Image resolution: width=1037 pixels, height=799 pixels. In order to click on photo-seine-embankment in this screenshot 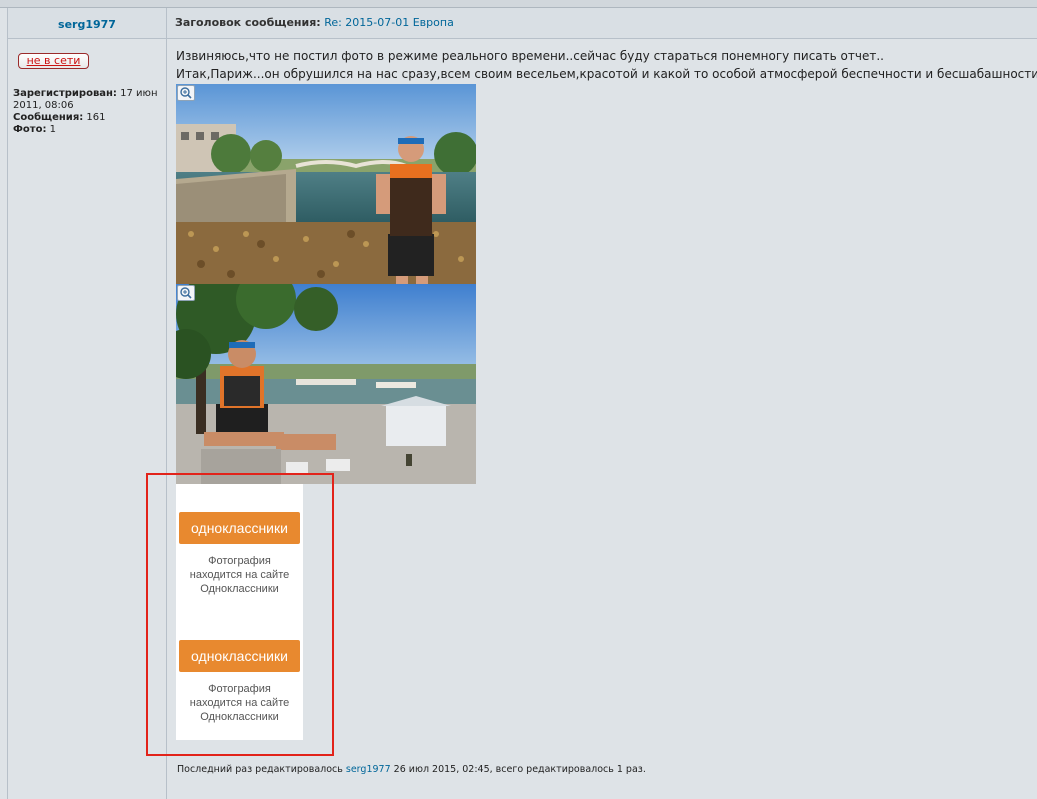, I will do `click(326, 384)`.